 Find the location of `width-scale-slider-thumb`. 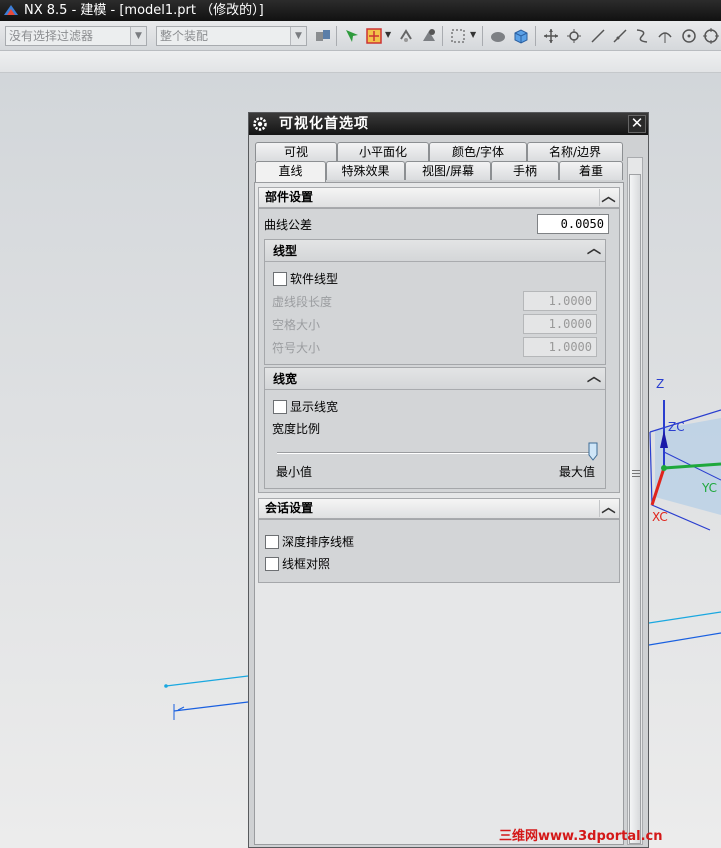

width-scale-slider-thumb is located at coordinates (593, 451).